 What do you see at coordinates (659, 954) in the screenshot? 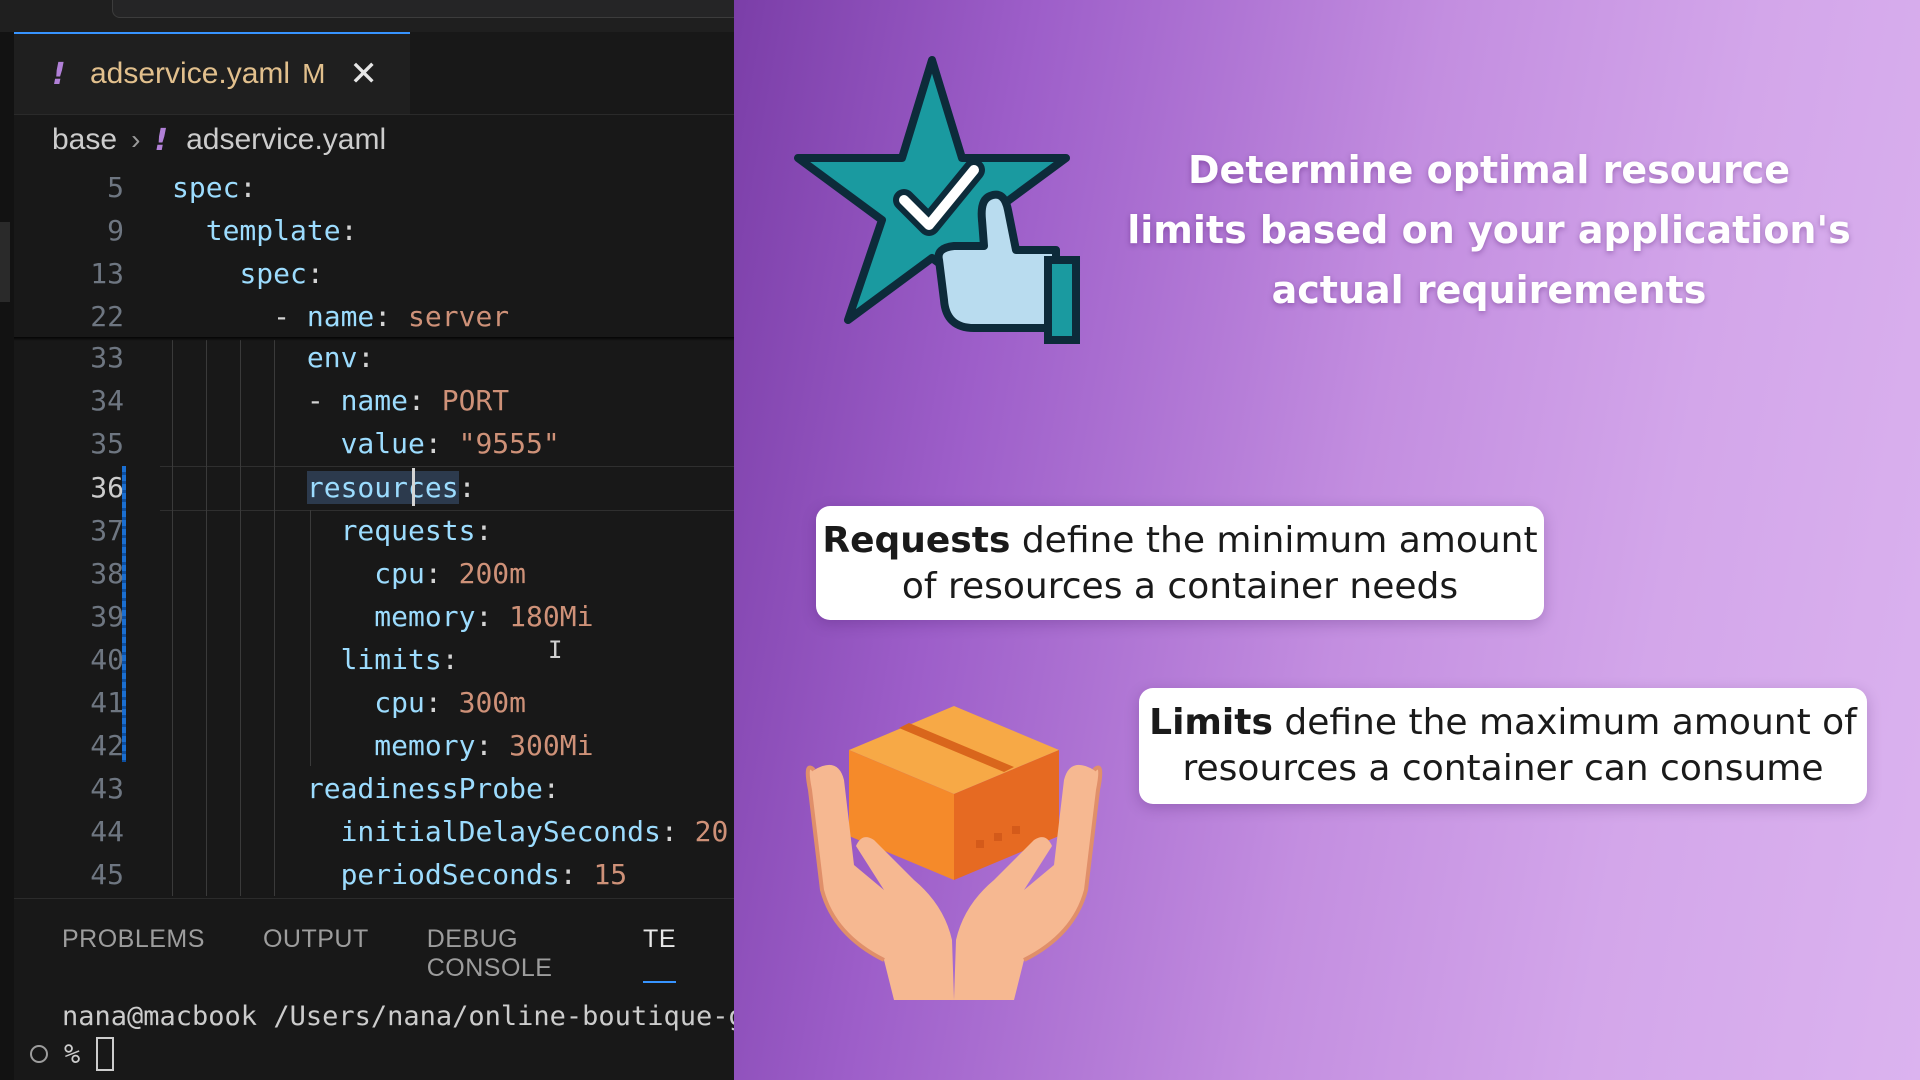
I see `panel-tab: TE` at bounding box center [659, 954].